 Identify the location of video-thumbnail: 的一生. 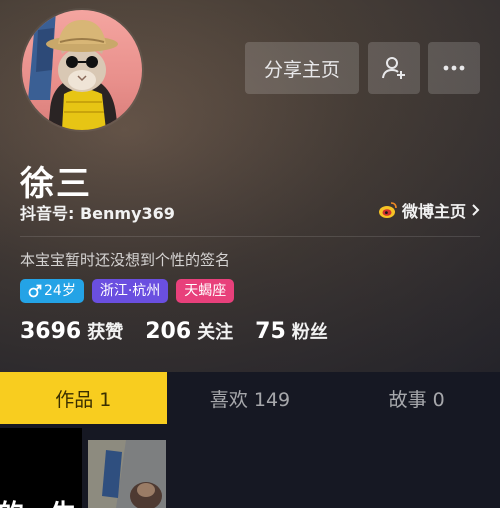
(41, 468).